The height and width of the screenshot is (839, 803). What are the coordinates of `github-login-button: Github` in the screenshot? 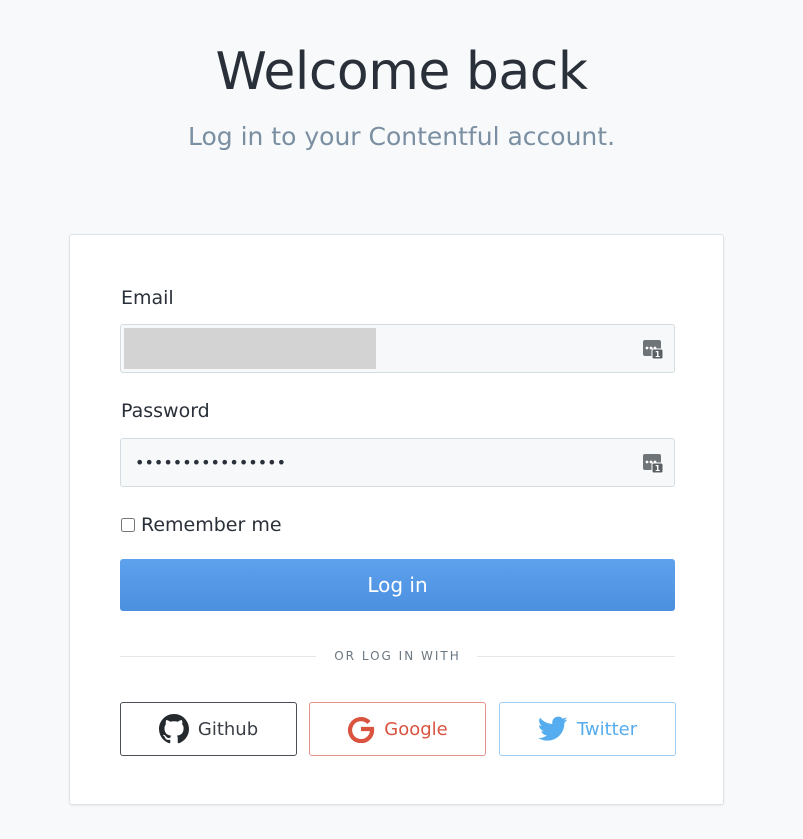 It's located at (208, 729).